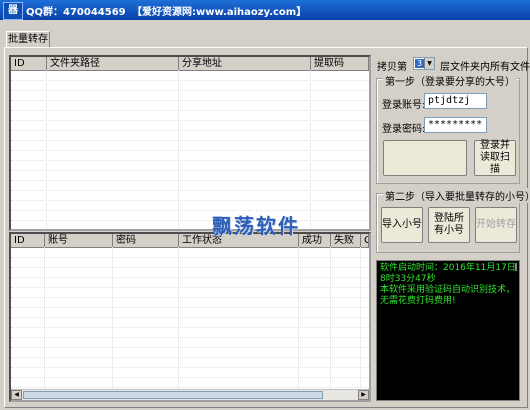 The image size is (530, 410). I want to click on column-header-extract-code: 提取码, so click(340, 63).